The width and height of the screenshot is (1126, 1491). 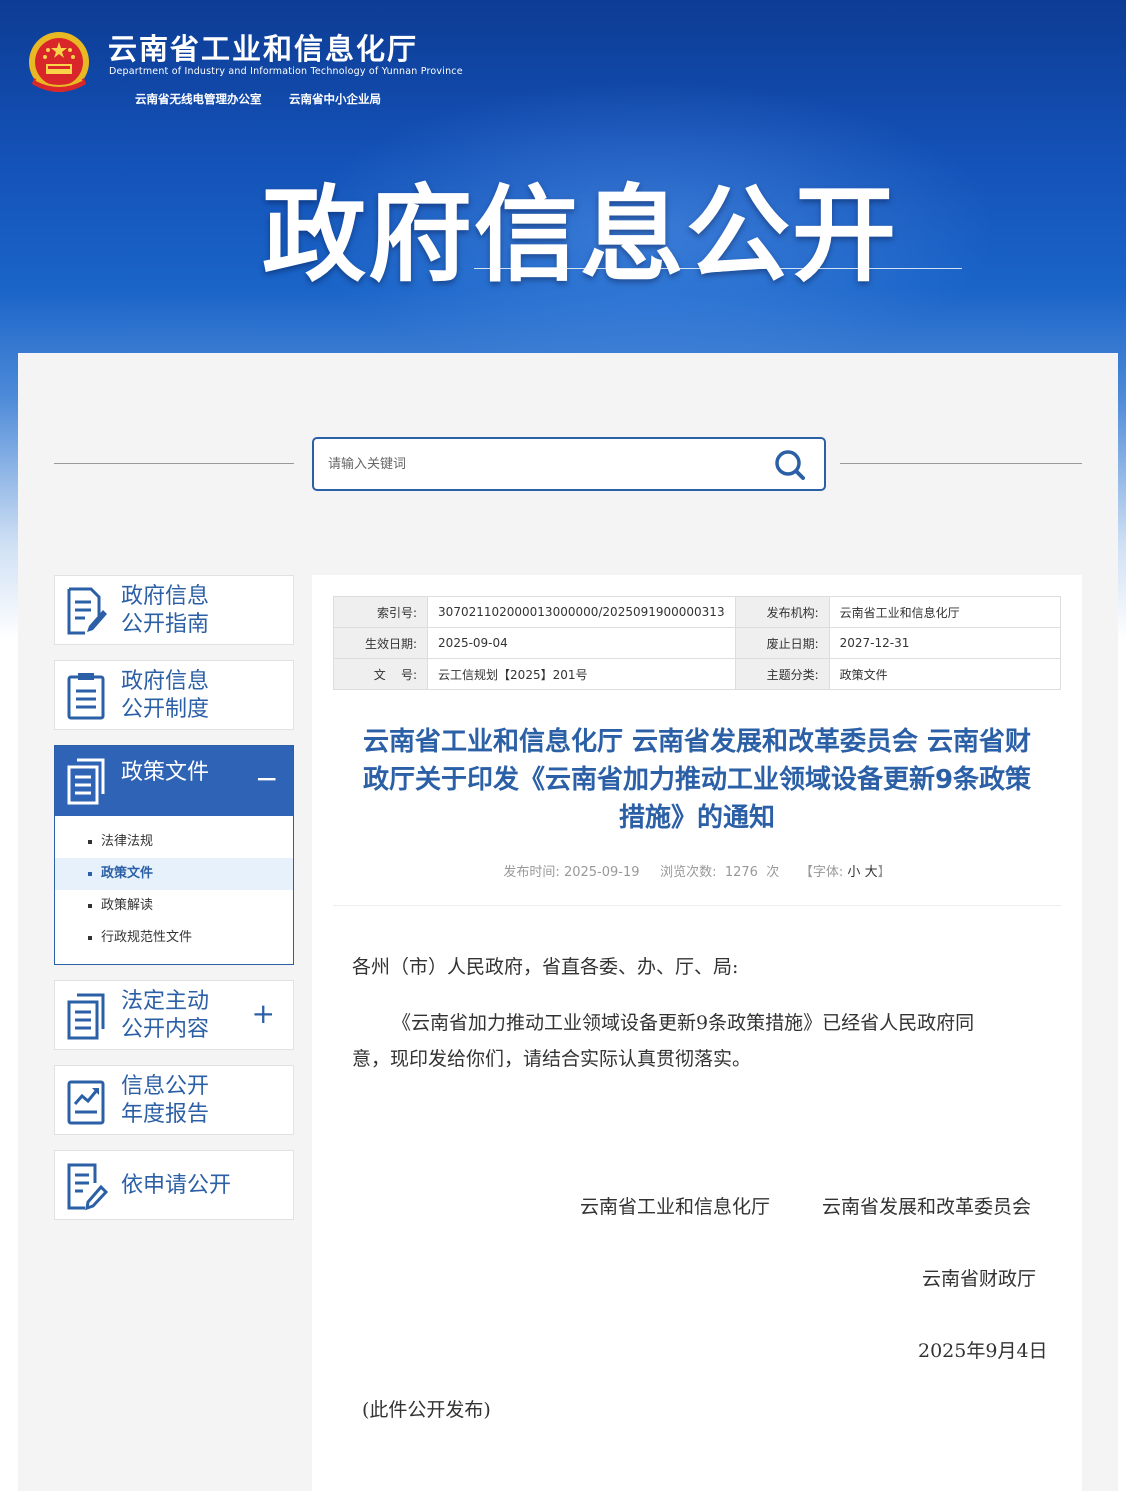 What do you see at coordinates (871, 872) in the screenshot?
I see `font-large-button: 大` at bounding box center [871, 872].